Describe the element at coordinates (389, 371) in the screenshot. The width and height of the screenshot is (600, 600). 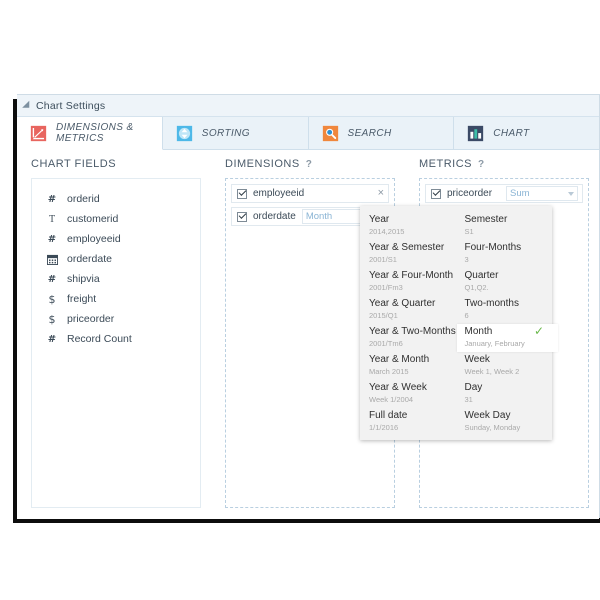
I see `dropdown-item-sample: March 2015` at that location.